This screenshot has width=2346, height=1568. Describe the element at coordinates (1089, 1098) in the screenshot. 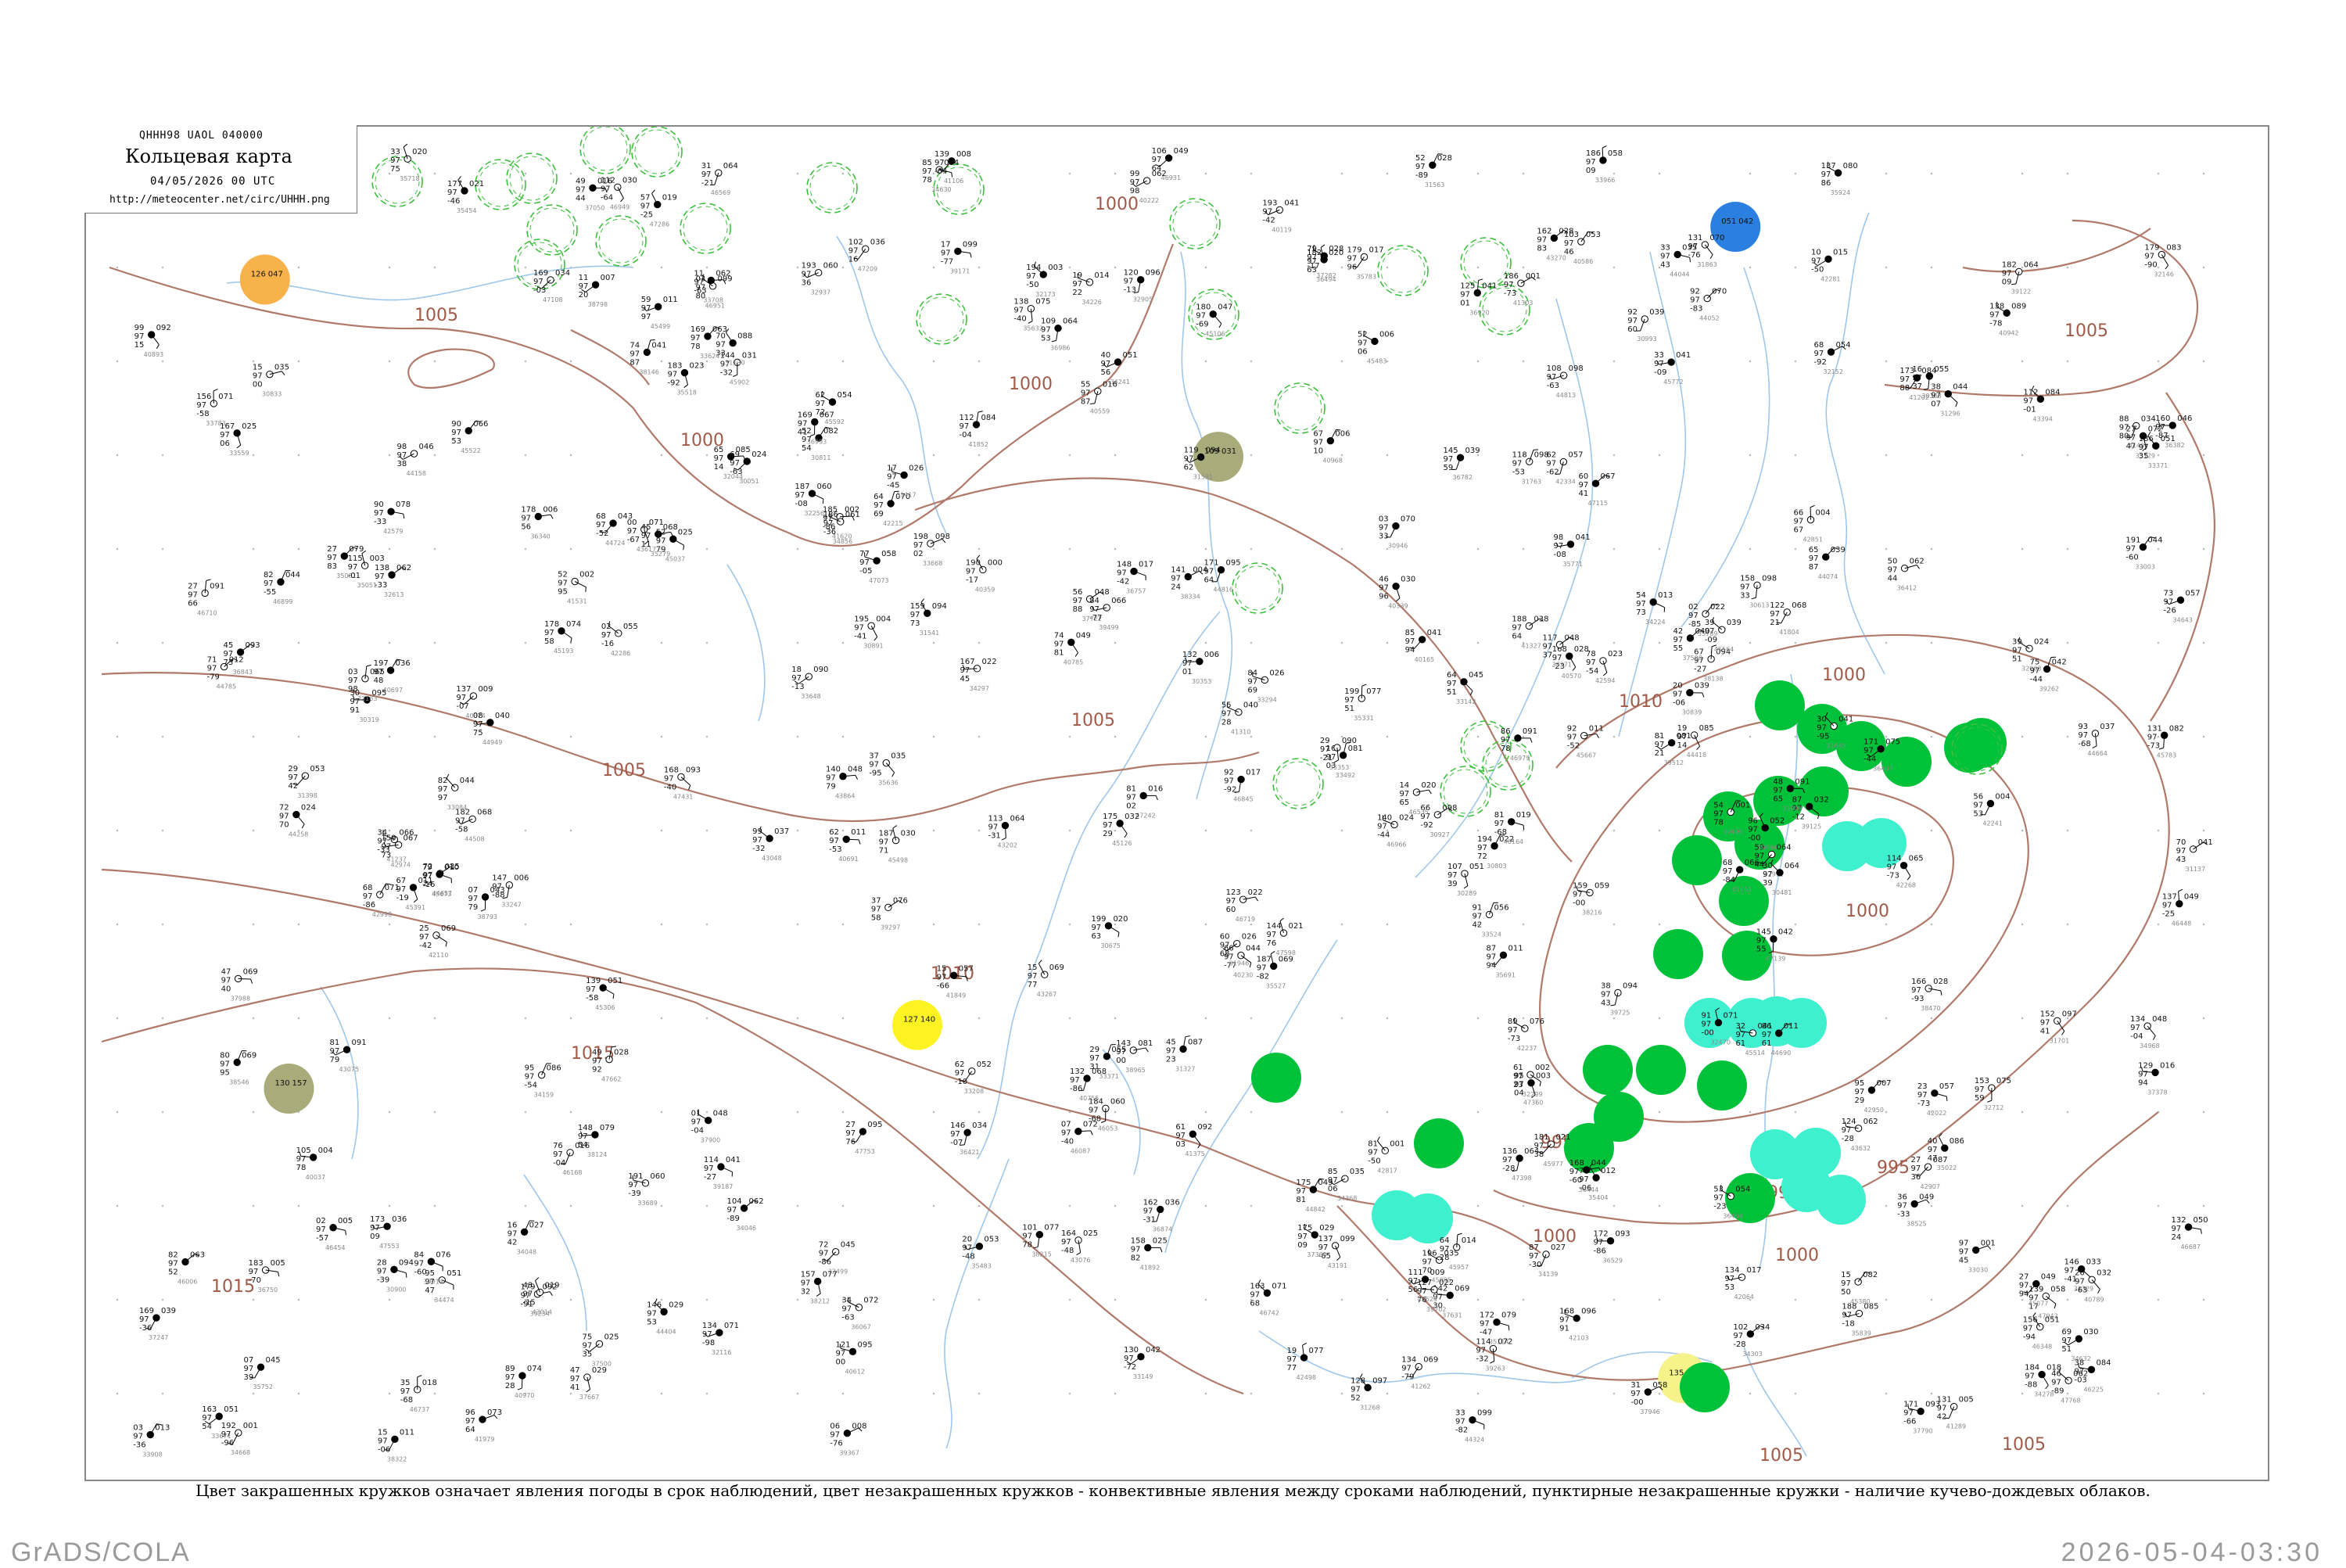

I see `station-id: 40755` at that location.